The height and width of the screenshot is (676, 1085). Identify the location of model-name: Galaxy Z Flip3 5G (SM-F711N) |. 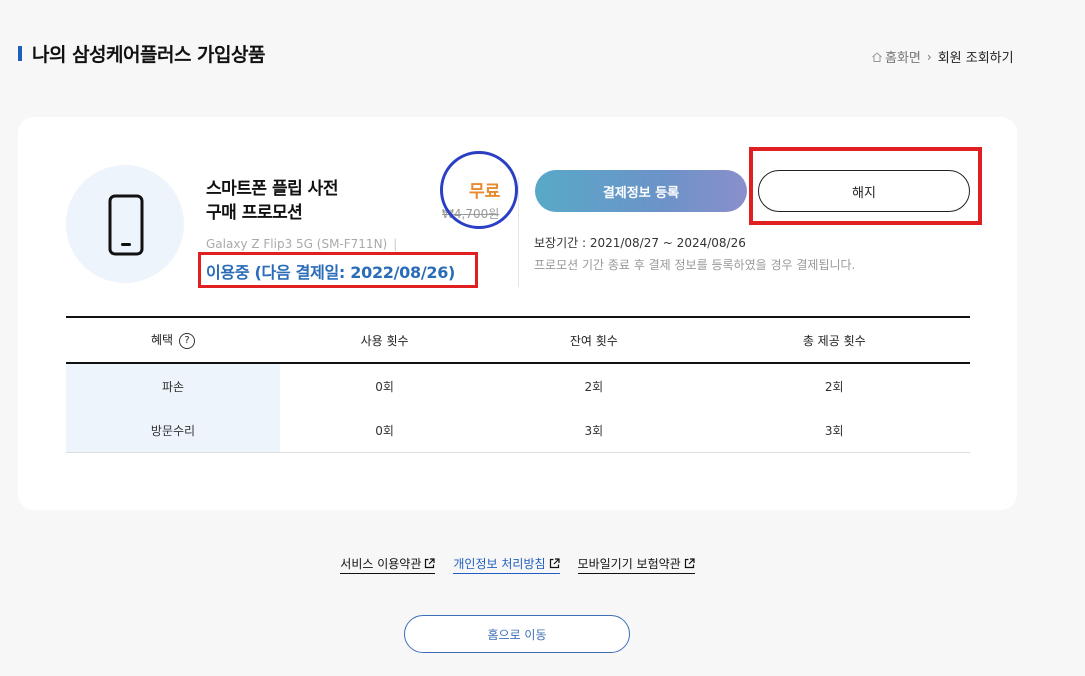
(301, 244).